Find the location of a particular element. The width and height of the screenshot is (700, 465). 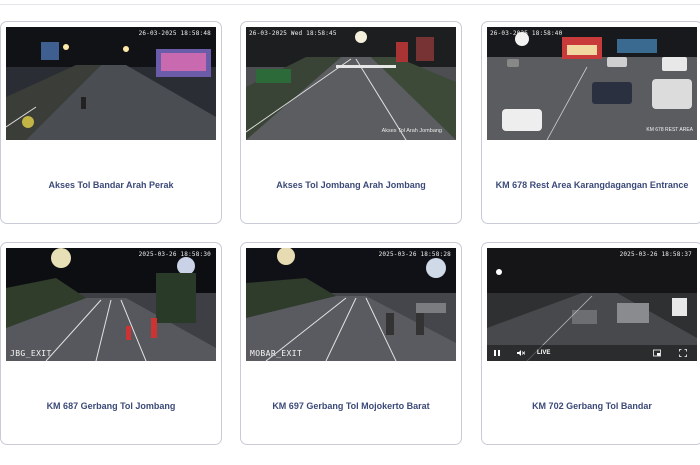

speaker-muted-icon is located at coordinates (521, 353).